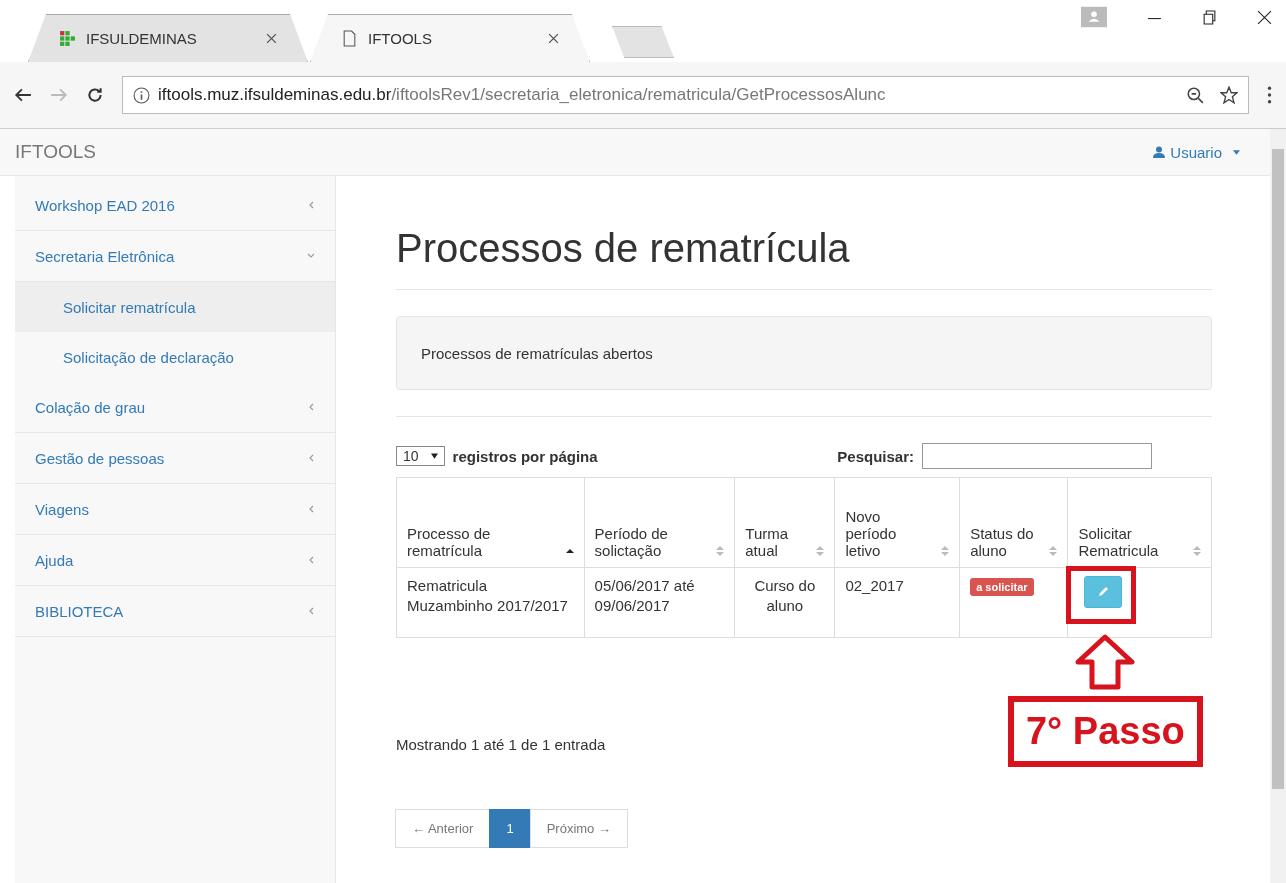 This screenshot has width=1286, height=883. Describe the element at coordinates (175, 611) in the screenshot. I see `sidebar-item: BIBLIOTECA` at that location.